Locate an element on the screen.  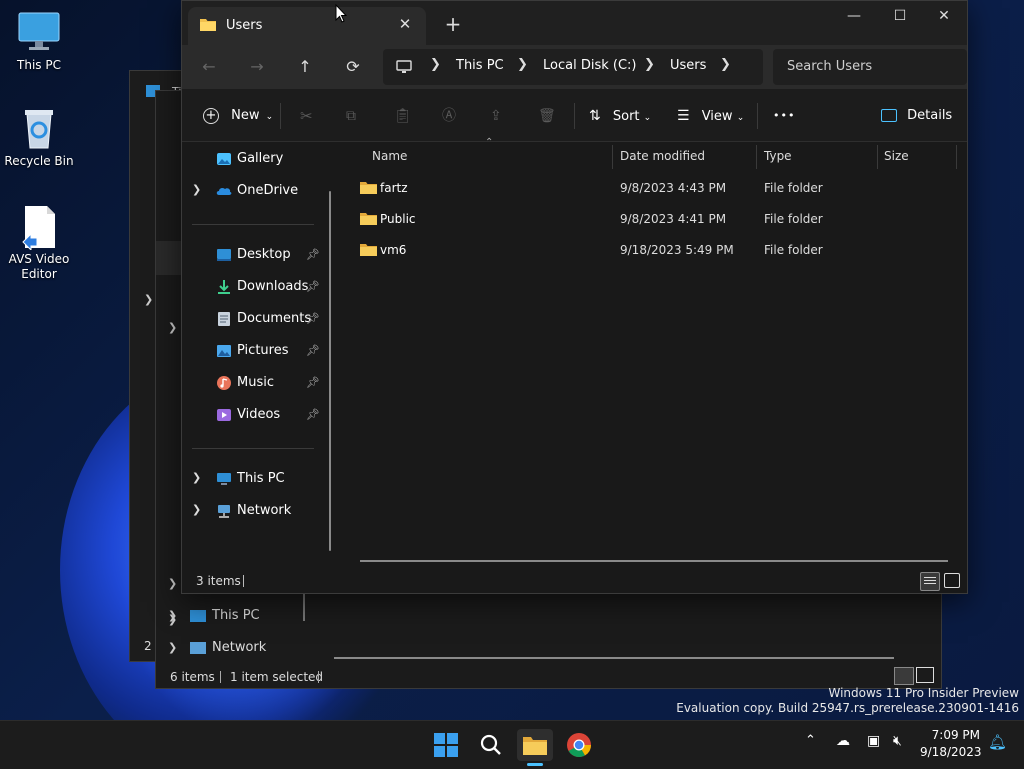
address-bar: ❯ This PC ❯ Local Disk (C:) ❯ Users ❯ is located at coordinates (573, 67).